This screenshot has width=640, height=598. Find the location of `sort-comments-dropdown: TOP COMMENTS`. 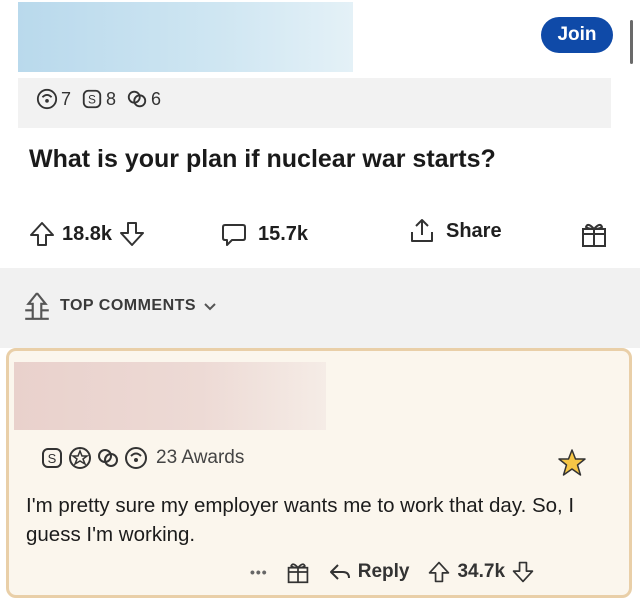

sort-comments-dropdown: TOP COMMENTS is located at coordinates (120, 306).